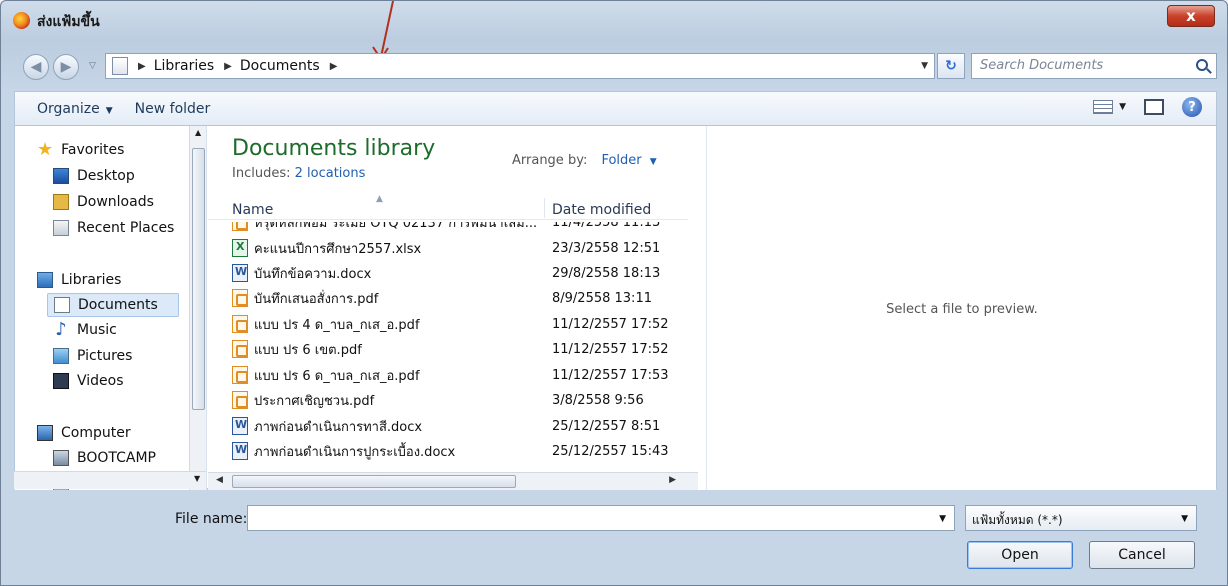 This screenshot has width=1228, height=586. Describe the element at coordinates (45, 280) in the screenshot. I see `libraries-icon` at that location.